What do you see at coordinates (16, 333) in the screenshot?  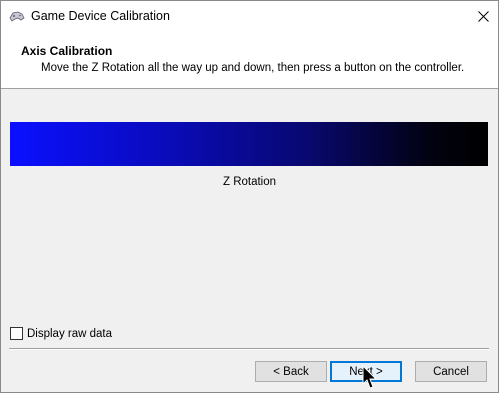 I see `display-raw-data-checkbox` at bounding box center [16, 333].